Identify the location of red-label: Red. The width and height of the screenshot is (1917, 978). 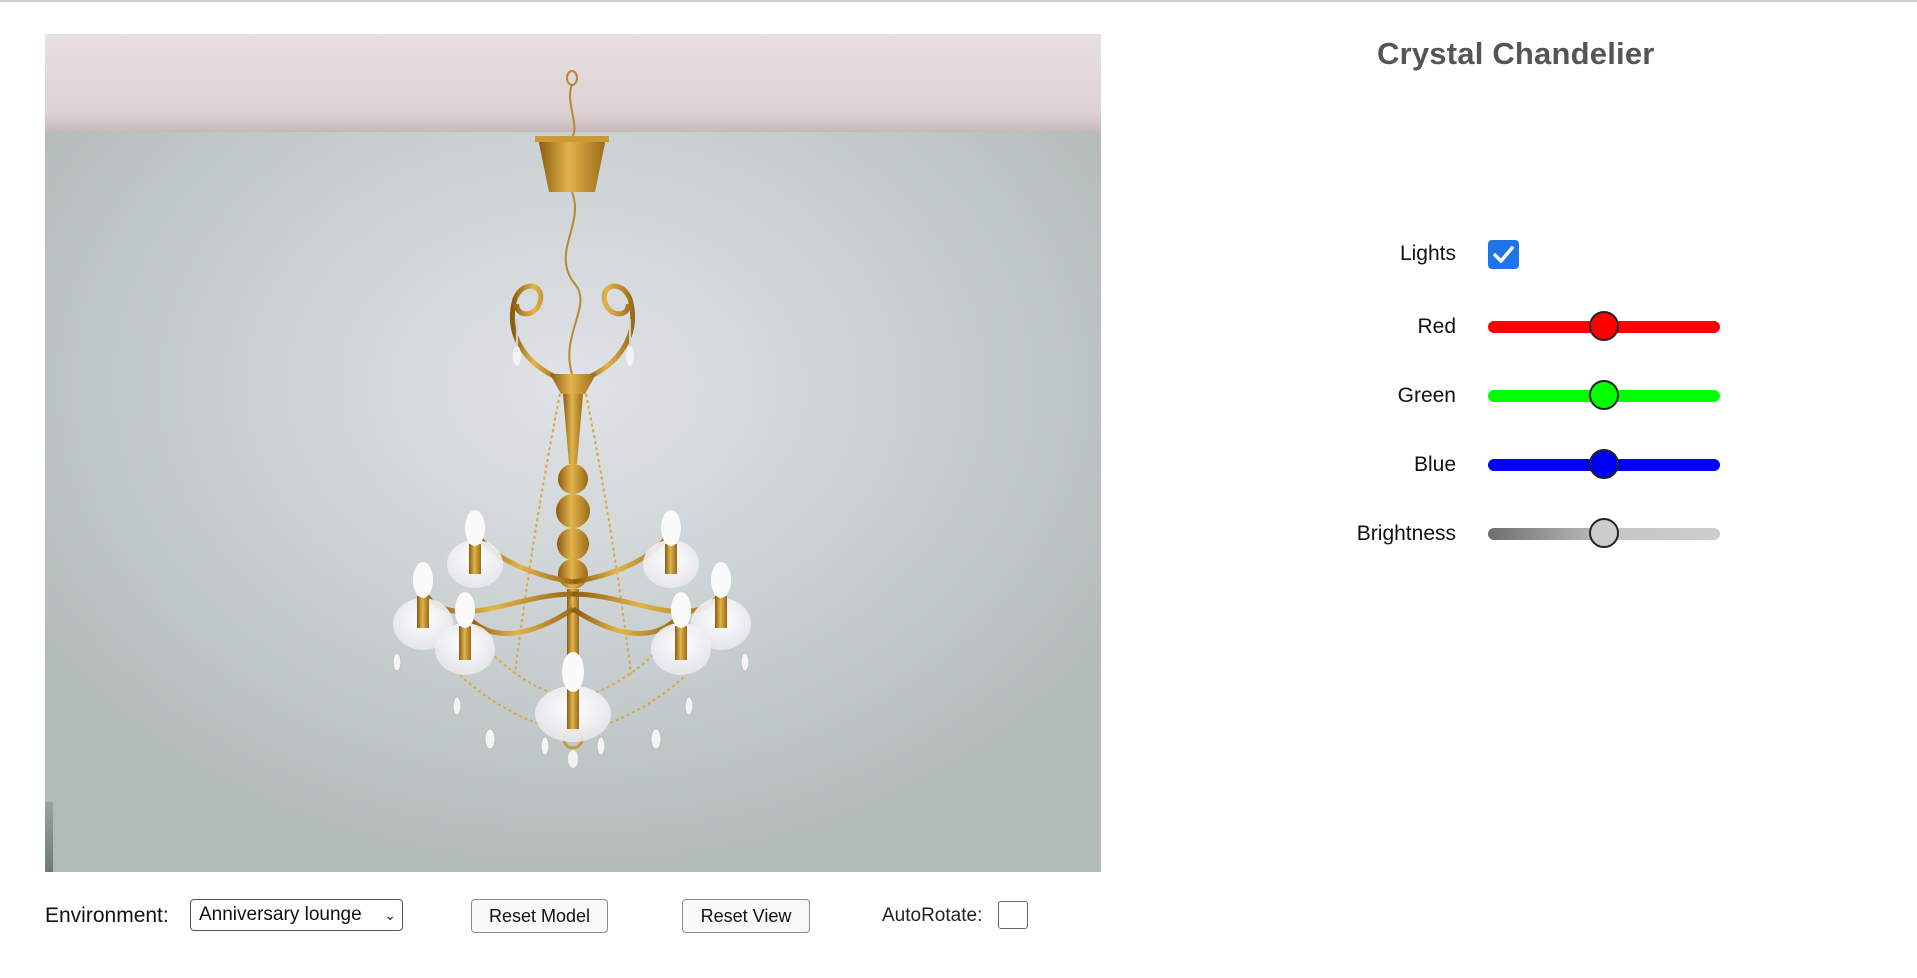
(1436, 326).